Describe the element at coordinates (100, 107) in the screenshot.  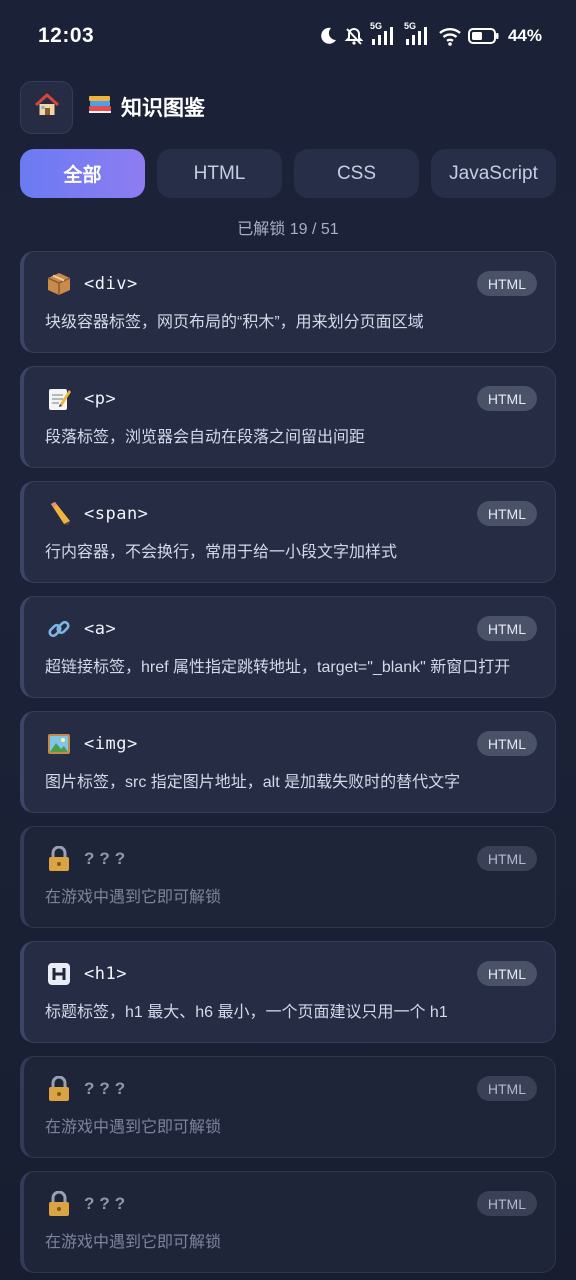
I see `books-icon` at that location.